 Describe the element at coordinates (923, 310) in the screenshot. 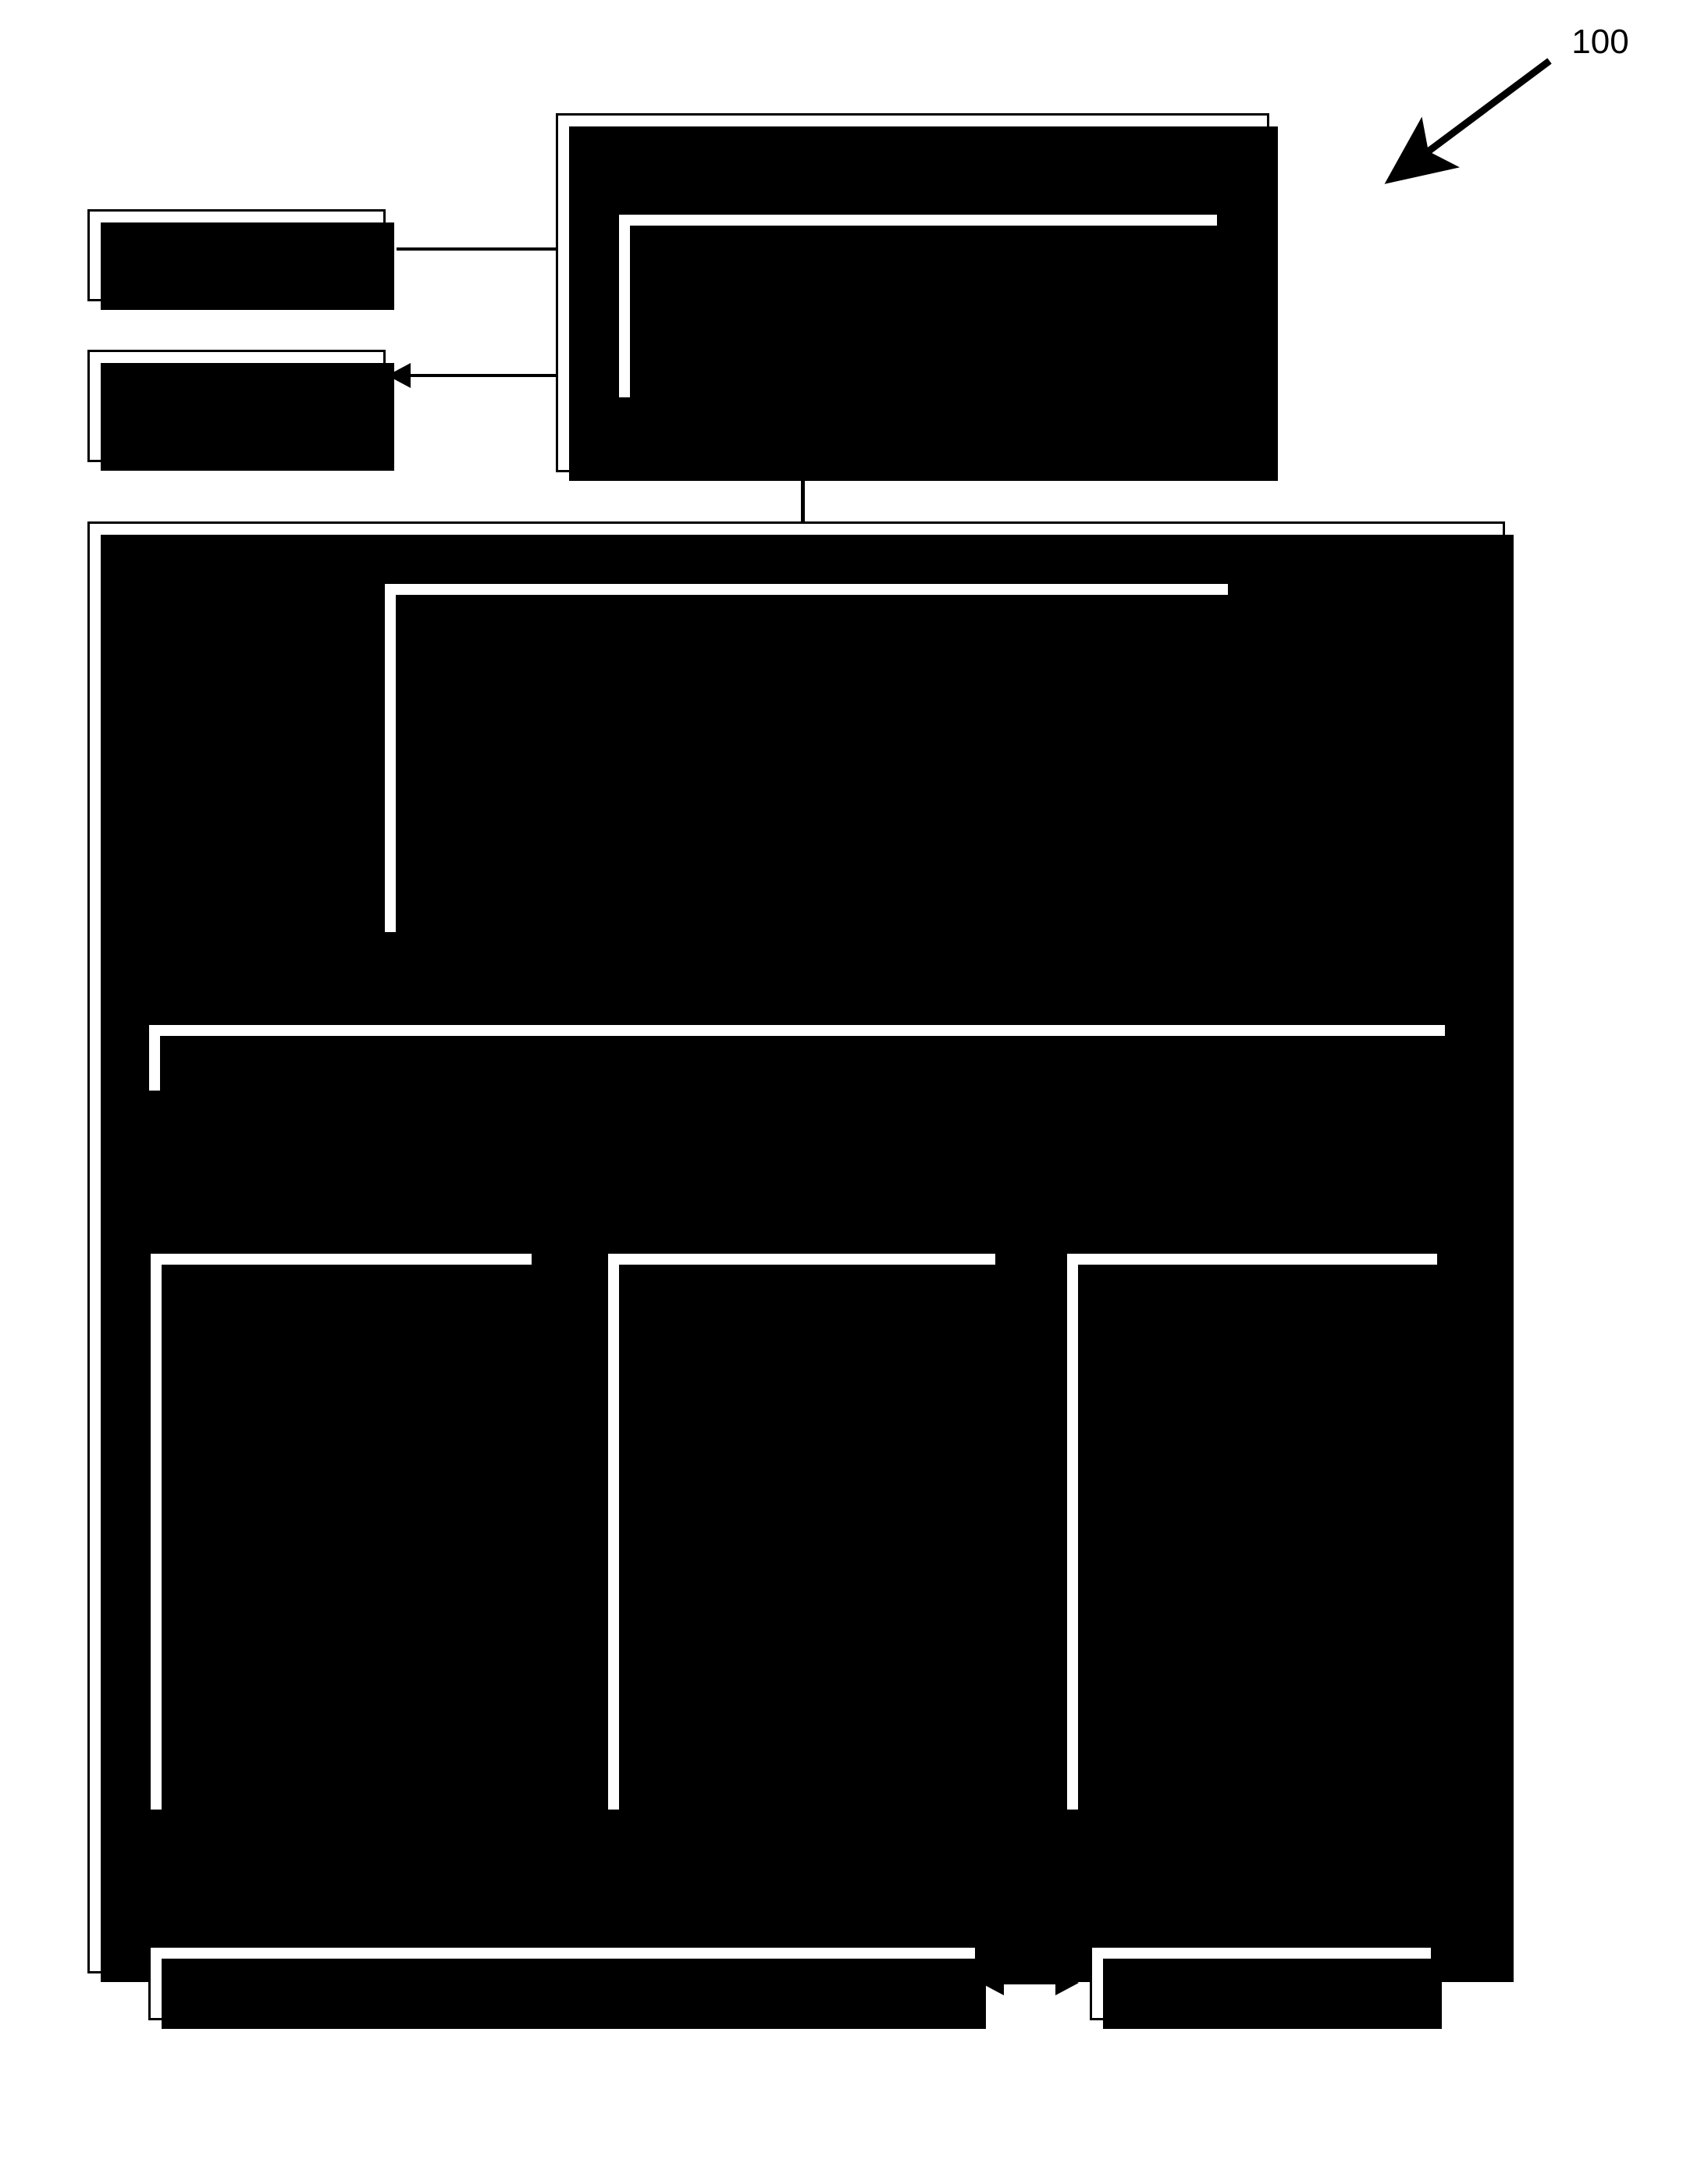

I see `application-box` at that location.